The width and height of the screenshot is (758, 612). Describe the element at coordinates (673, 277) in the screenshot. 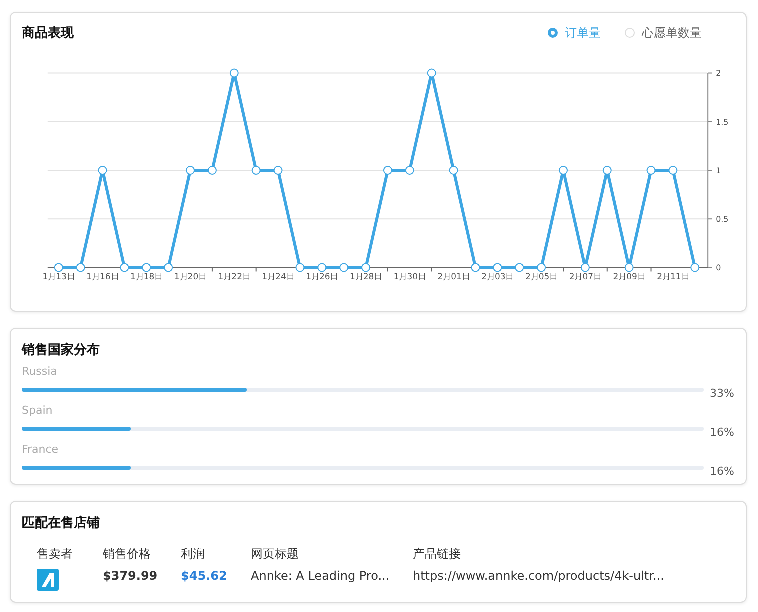

I see `x-tick-label: 2月11日` at that location.